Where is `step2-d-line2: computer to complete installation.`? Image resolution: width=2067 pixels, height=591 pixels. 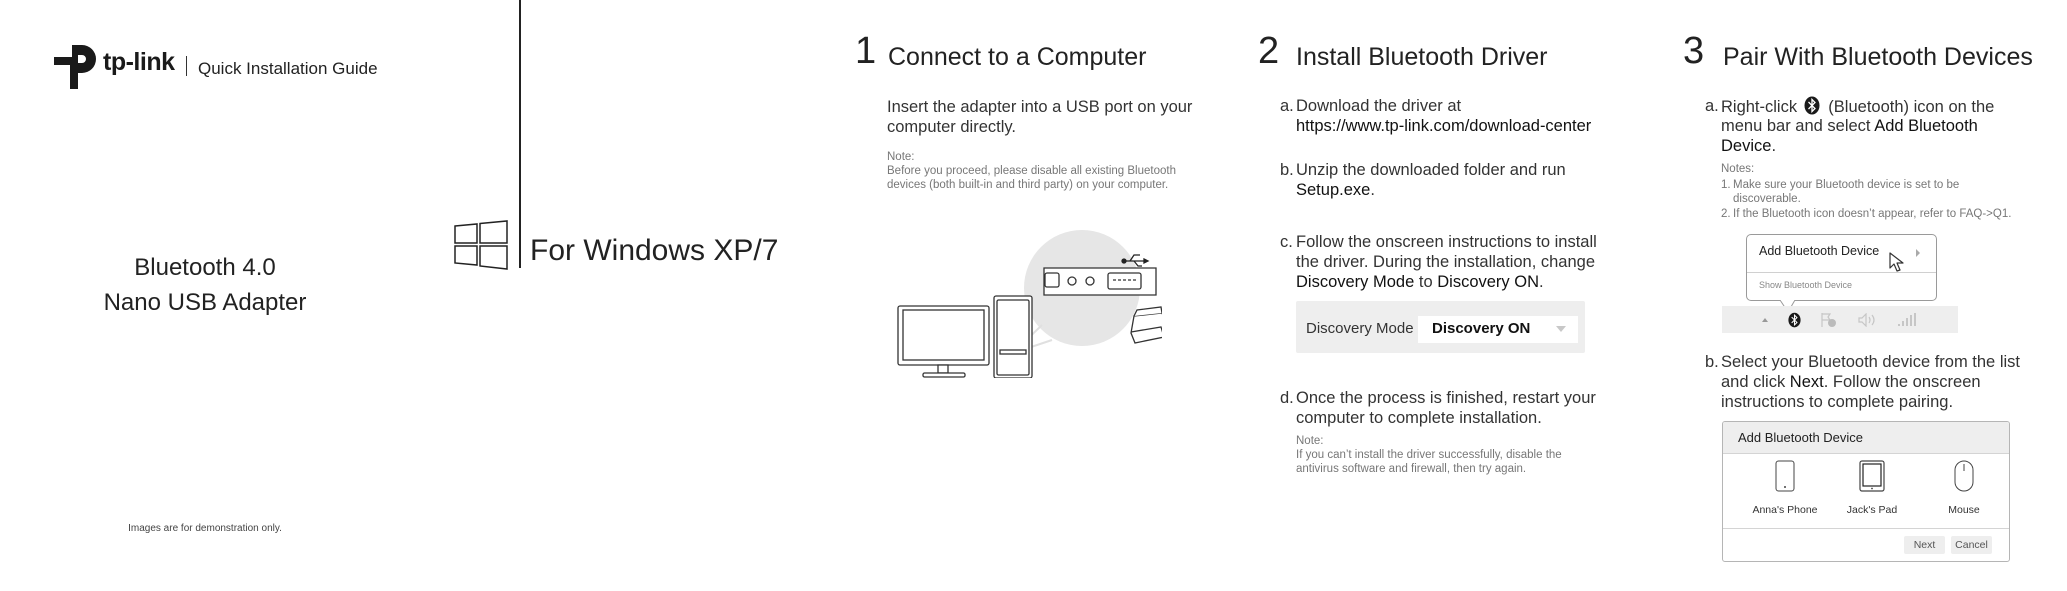
step2-d-line2: computer to complete installation. is located at coordinates (1419, 418).